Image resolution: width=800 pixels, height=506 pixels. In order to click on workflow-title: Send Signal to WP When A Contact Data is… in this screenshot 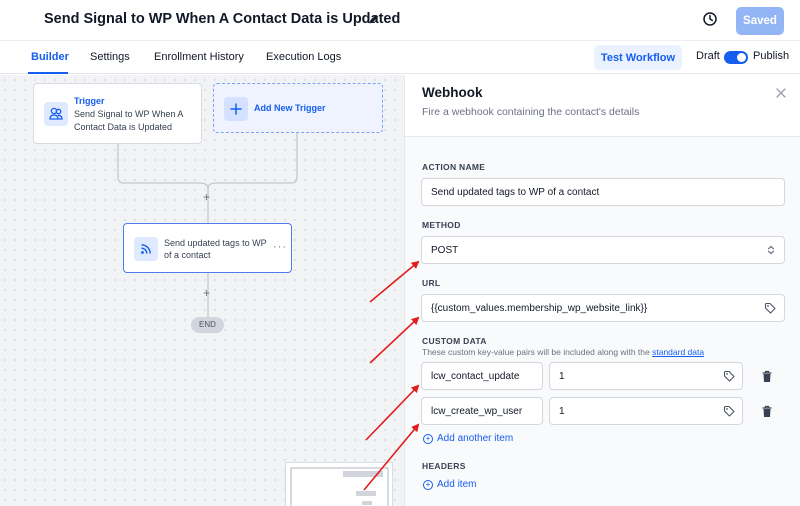, I will do `click(222, 19)`.